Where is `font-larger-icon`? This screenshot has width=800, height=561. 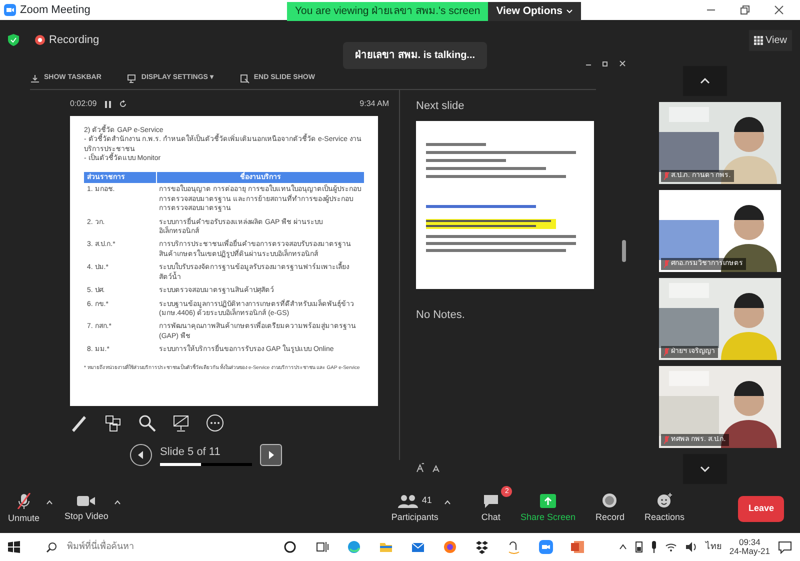 font-larger-icon is located at coordinates (420, 467).